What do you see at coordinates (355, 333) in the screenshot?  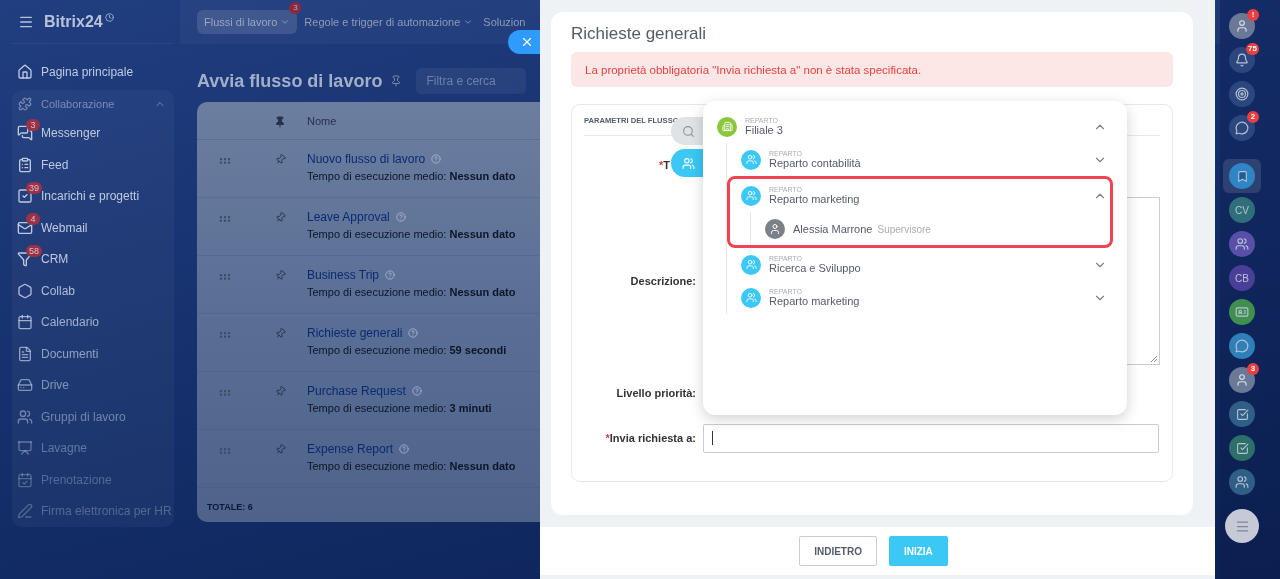 I see `workflow-link: Richieste generali` at bounding box center [355, 333].